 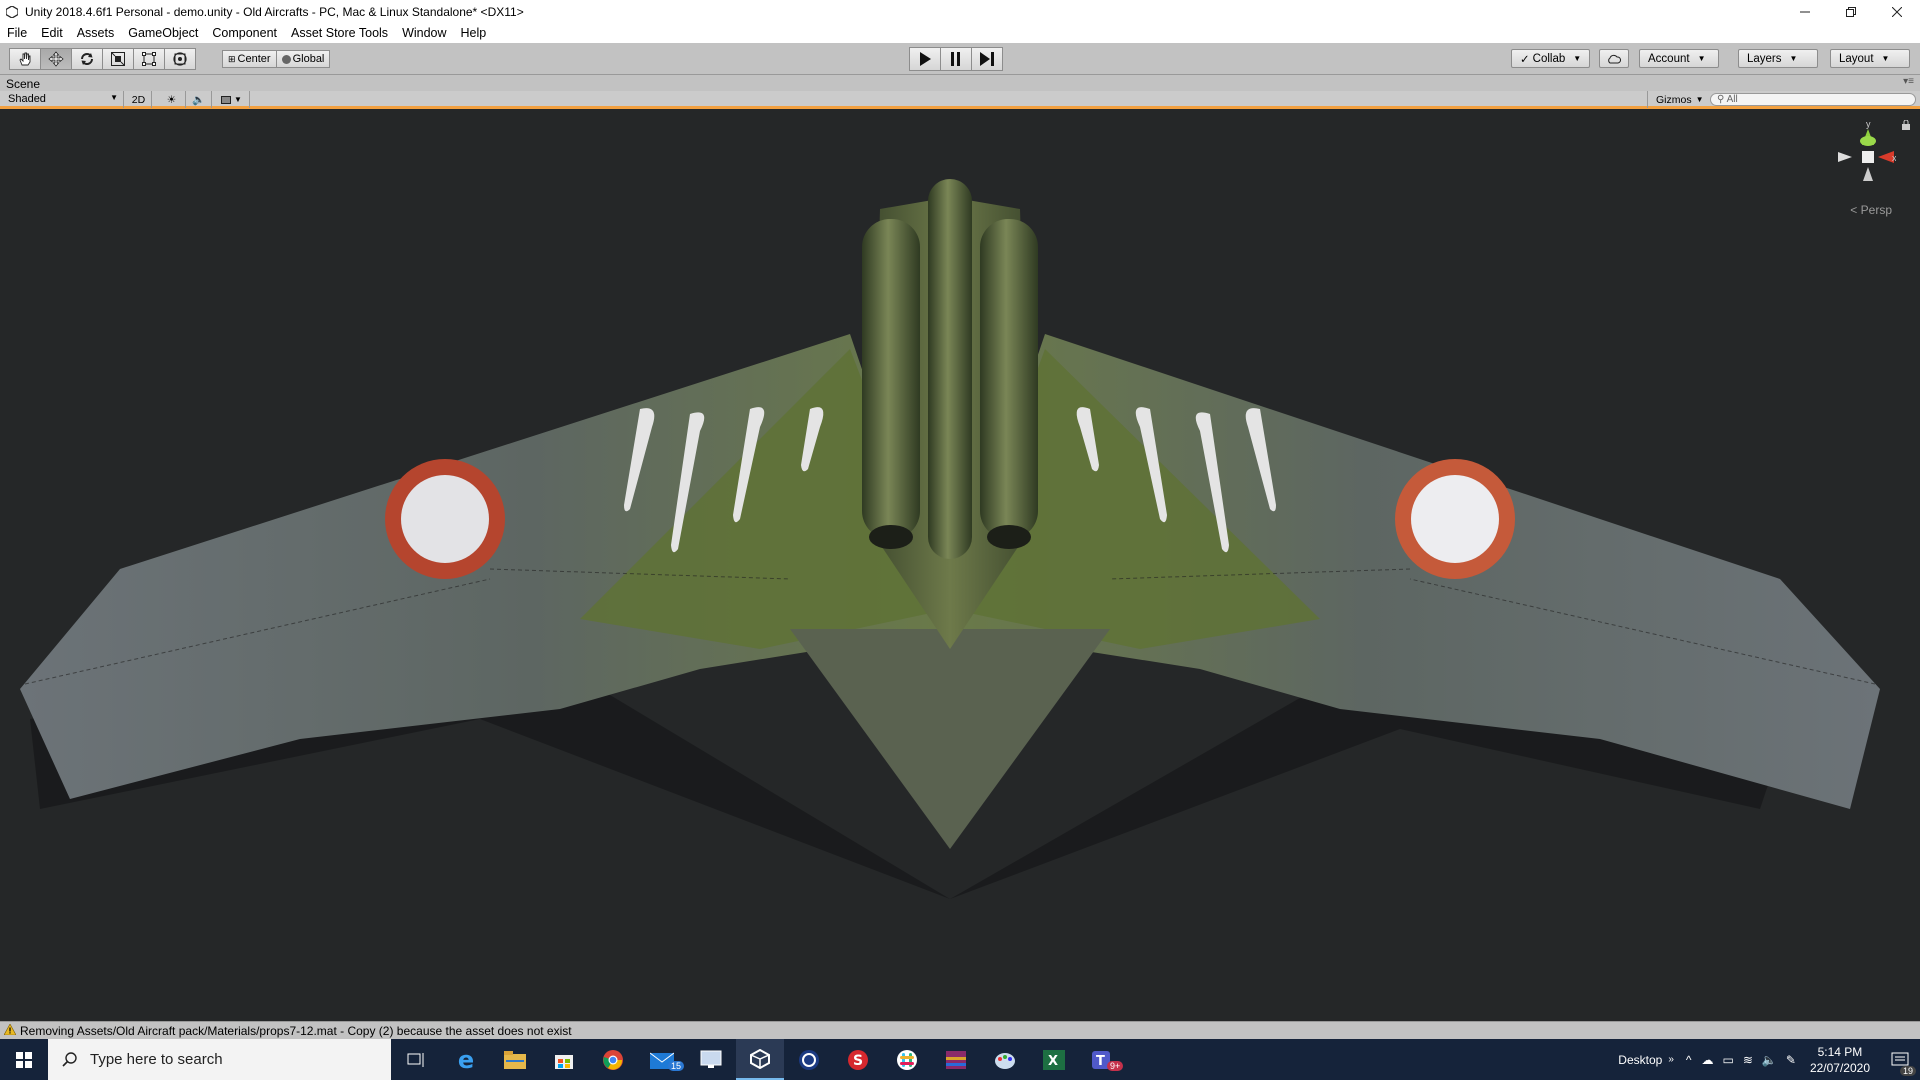 I want to click on rotate-tool-button, so click(x=87, y=59).